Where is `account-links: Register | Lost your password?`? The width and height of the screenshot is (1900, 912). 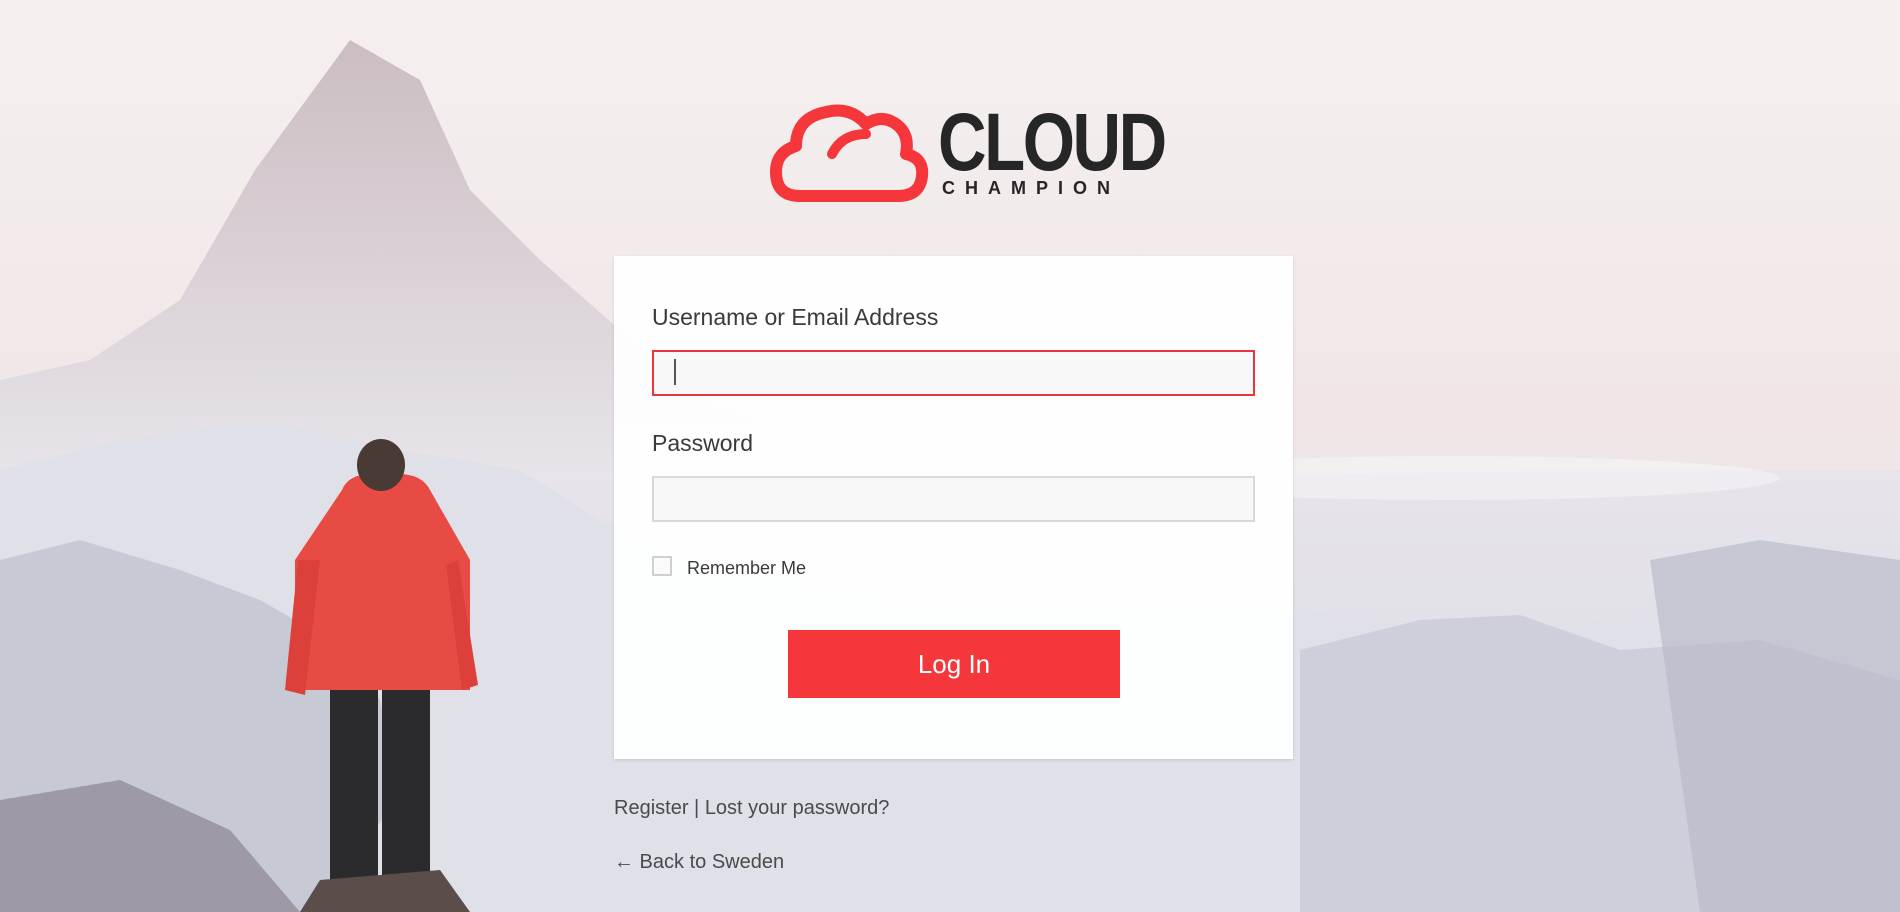 account-links: Register | Lost your password? is located at coordinates (751, 808).